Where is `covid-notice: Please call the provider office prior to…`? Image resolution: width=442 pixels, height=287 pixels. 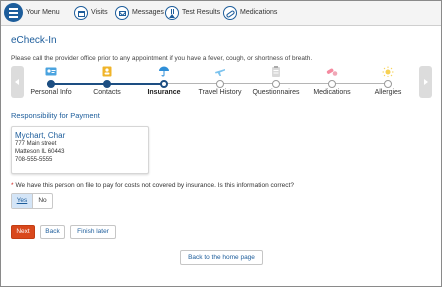 covid-notice: Please call the provider office prior to… is located at coordinates (162, 58).